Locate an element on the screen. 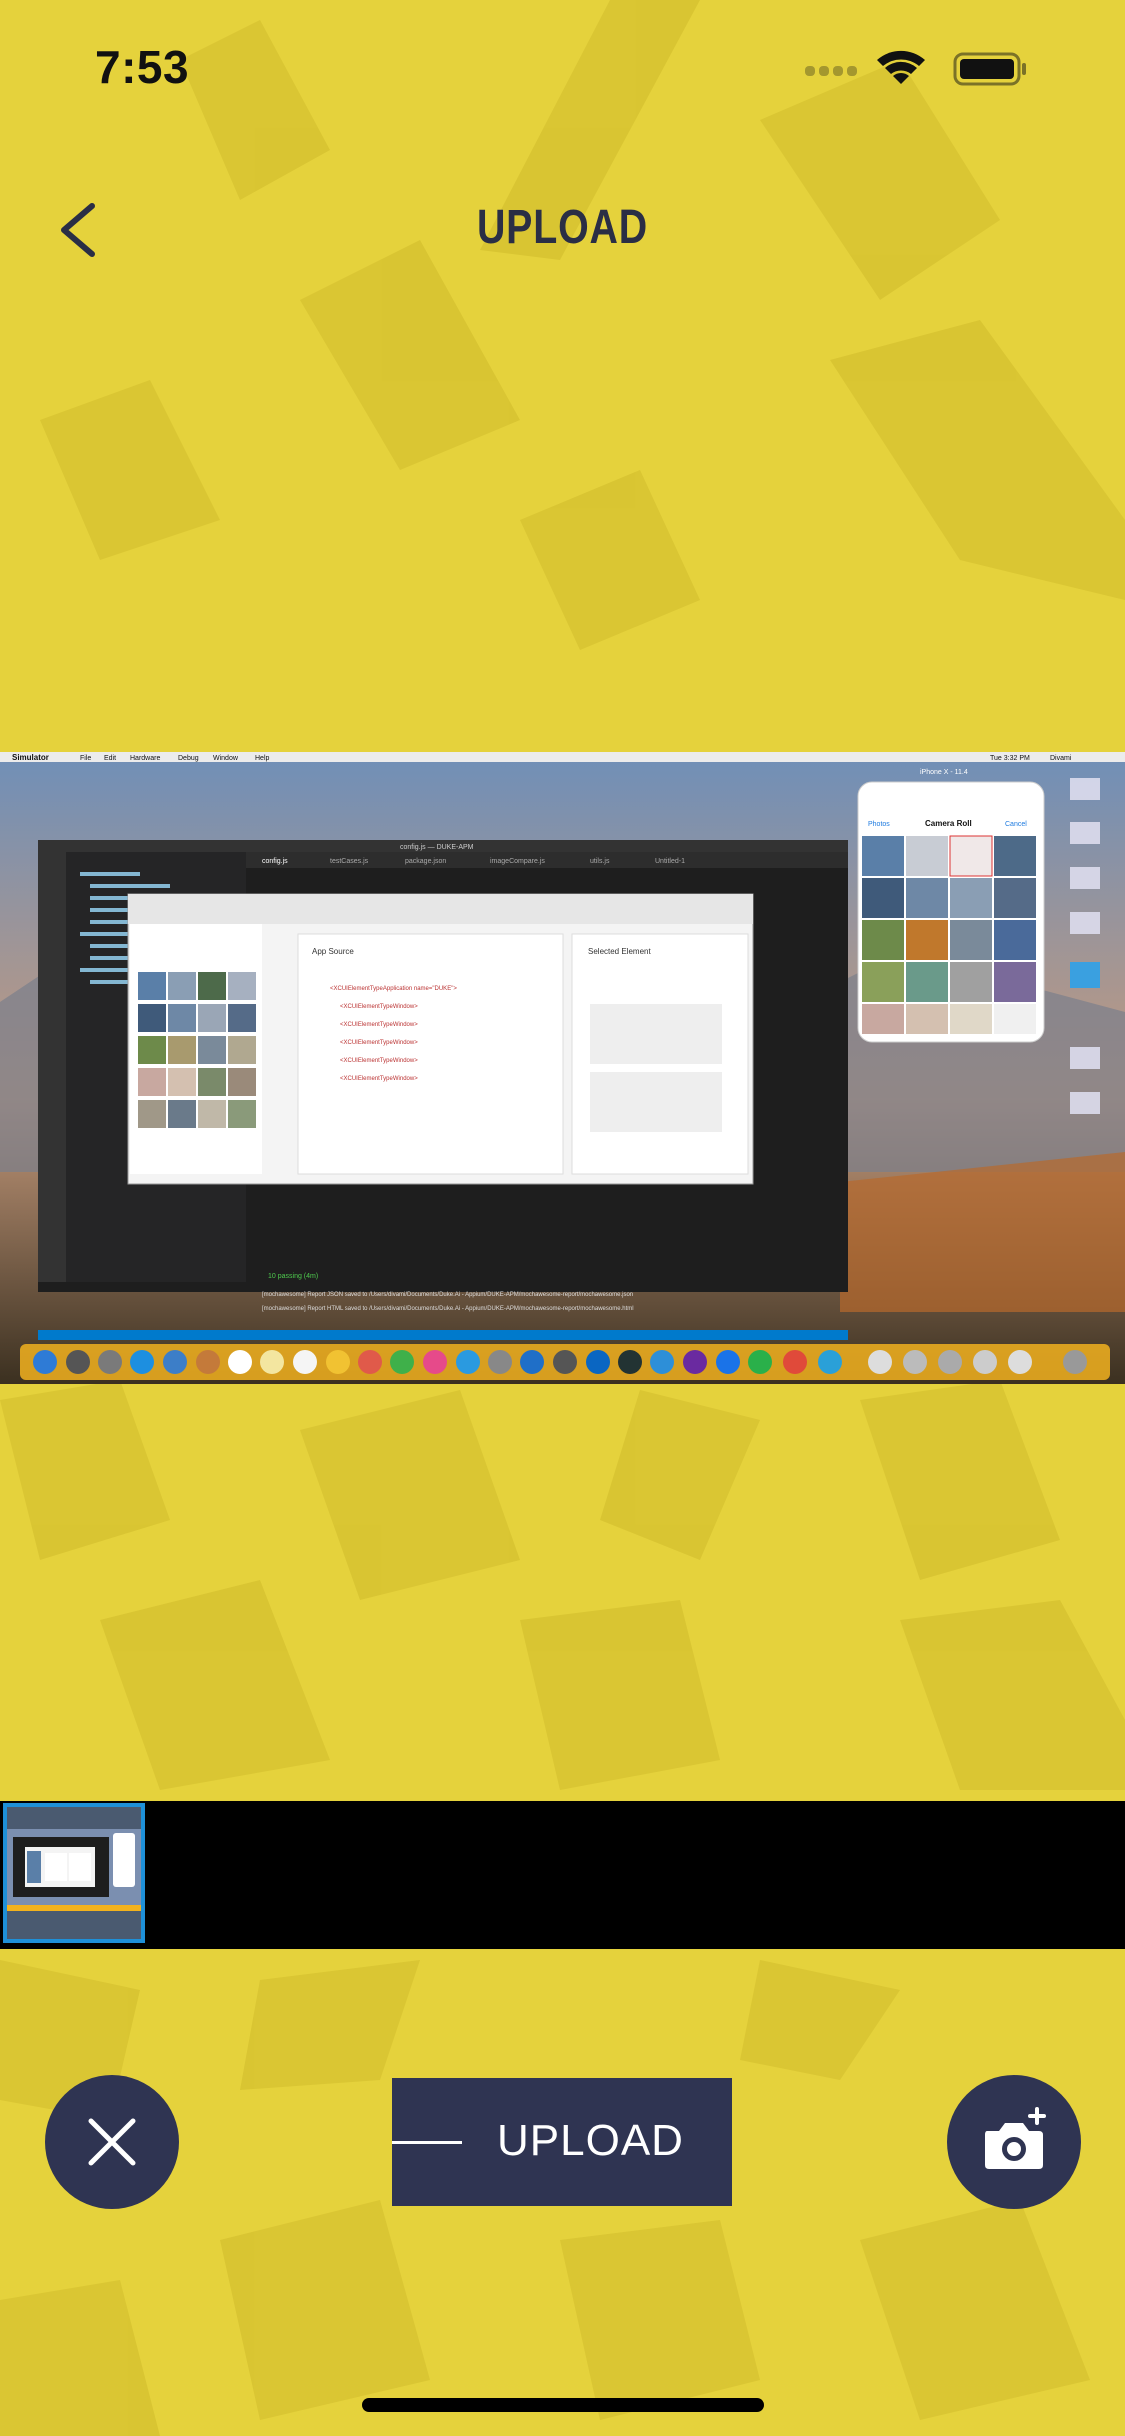 Image resolution: width=1125 pixels, height=2436 pixels. add-photo-button is located at coordinates (1014, 2142).